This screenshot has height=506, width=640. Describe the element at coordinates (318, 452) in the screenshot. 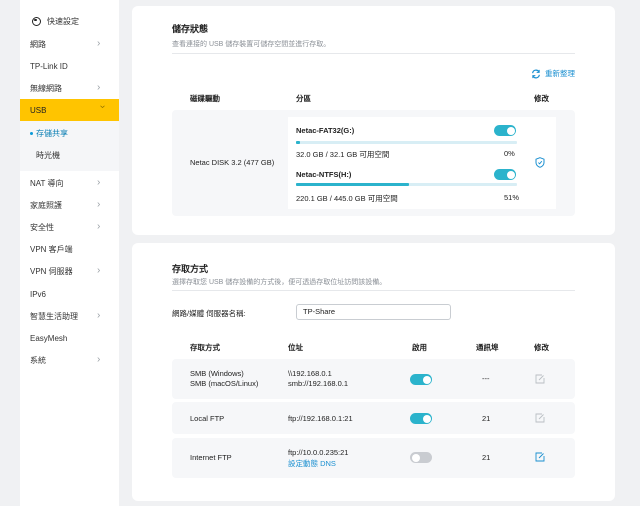

I see `address: ftp://10.0.0.235:21` at that location.